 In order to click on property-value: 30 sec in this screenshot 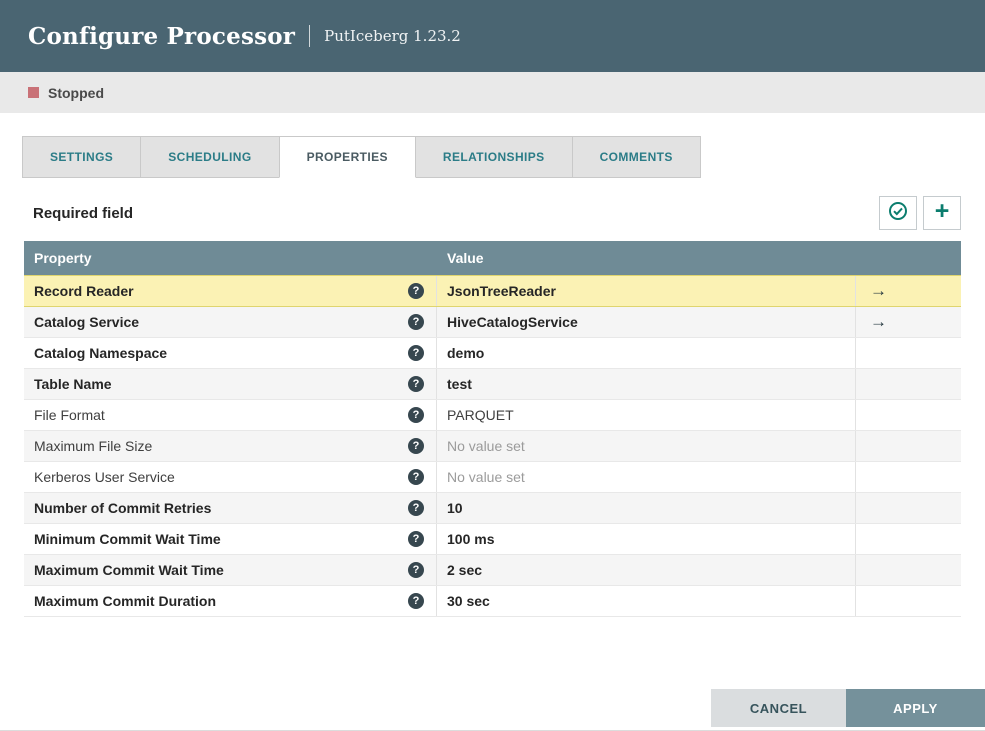, I will do `click(468, 601)`.